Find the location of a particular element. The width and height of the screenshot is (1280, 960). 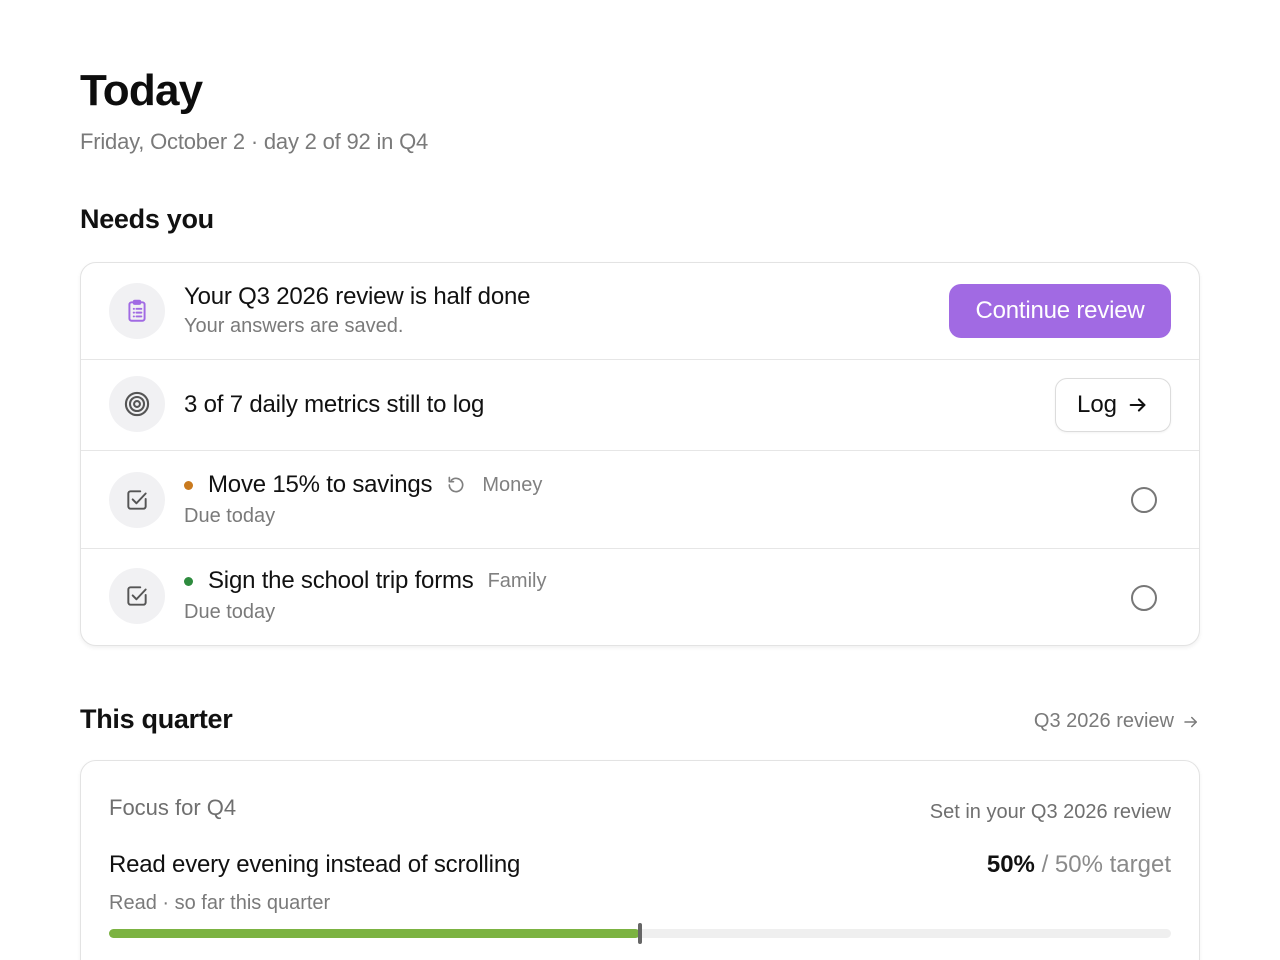

log-button: Log is located at coordinates (1113, 405).